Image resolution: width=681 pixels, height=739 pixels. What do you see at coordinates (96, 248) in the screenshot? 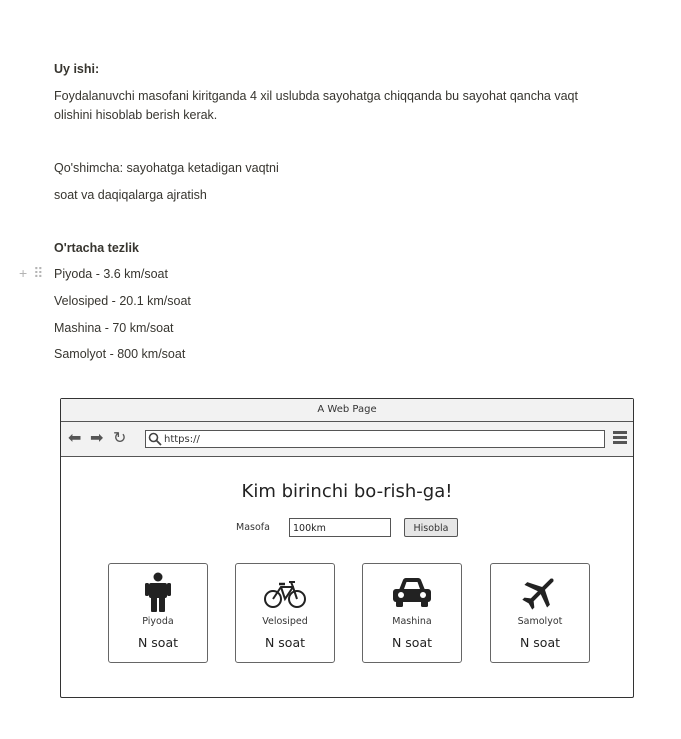
I see `speed-heading: O'rtacha tezlik` at bounding box center [96, 248].